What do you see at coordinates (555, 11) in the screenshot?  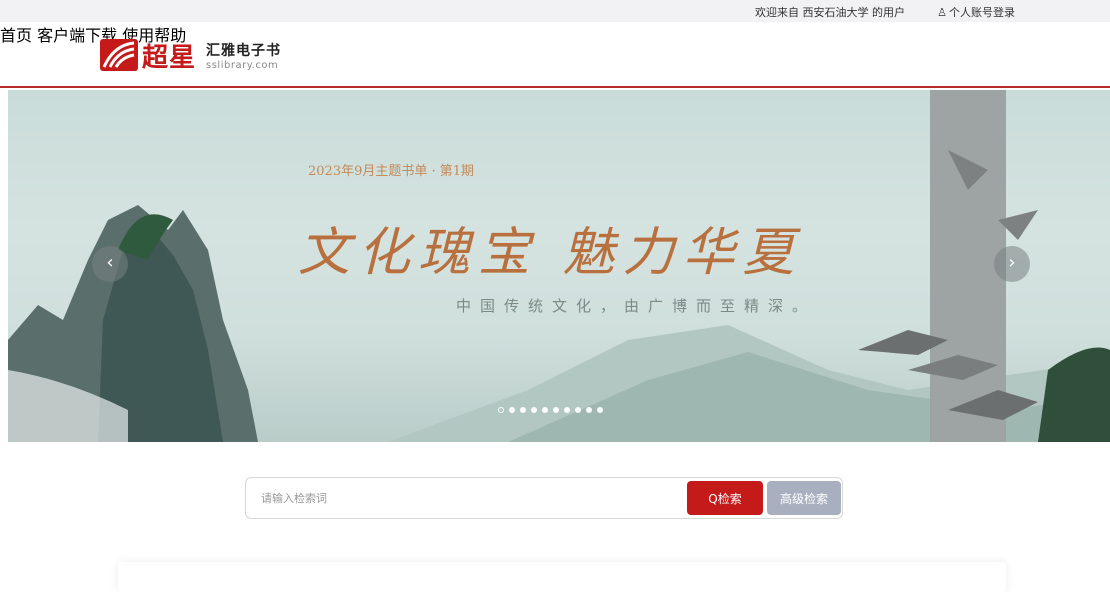 I see `top-bar: 欢迎来自 西安石油大学 的用户 ♙ 个人账号登录` at bounding box center [555, 11].